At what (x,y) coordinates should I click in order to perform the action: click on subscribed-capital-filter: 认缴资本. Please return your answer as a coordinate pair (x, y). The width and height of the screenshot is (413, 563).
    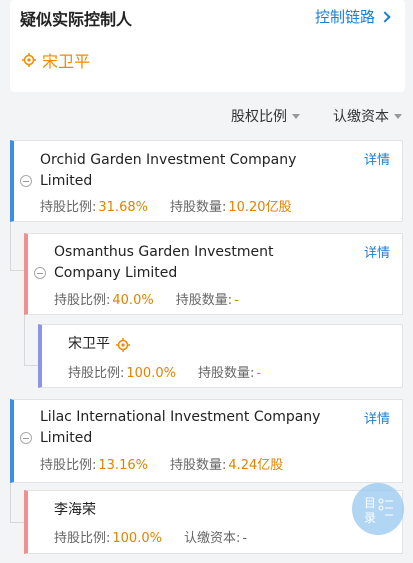
    Looking at the image, I should click on (367, 116).